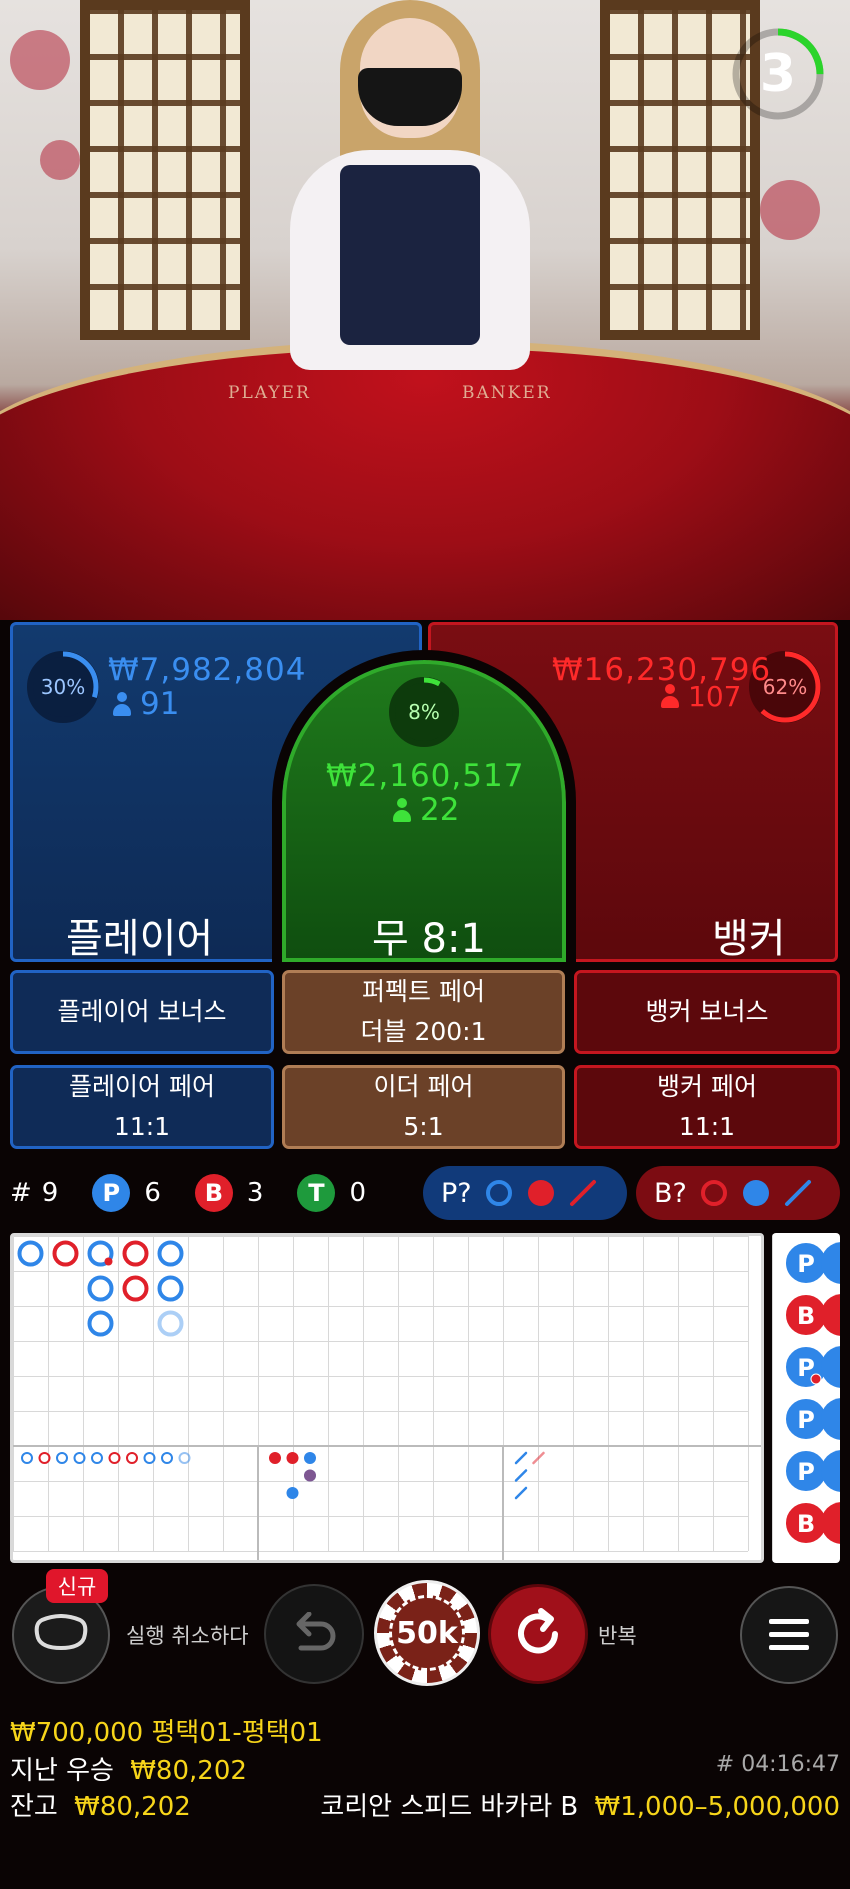 This screenshot has height=1889, width=850. What do you see at coordinates (213, 1193) in the screenshot?
I see `banker-wins-badge: B` at bounding box center [213, 1193].